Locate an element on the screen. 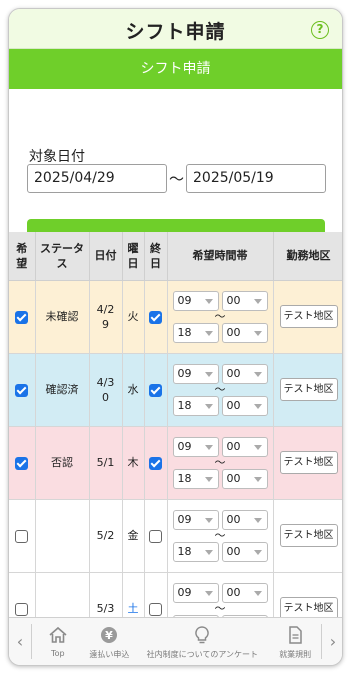 The height and width of the screenshot is (674, 352). col-area: 勤務地区 is located at coordinates (307, 256).